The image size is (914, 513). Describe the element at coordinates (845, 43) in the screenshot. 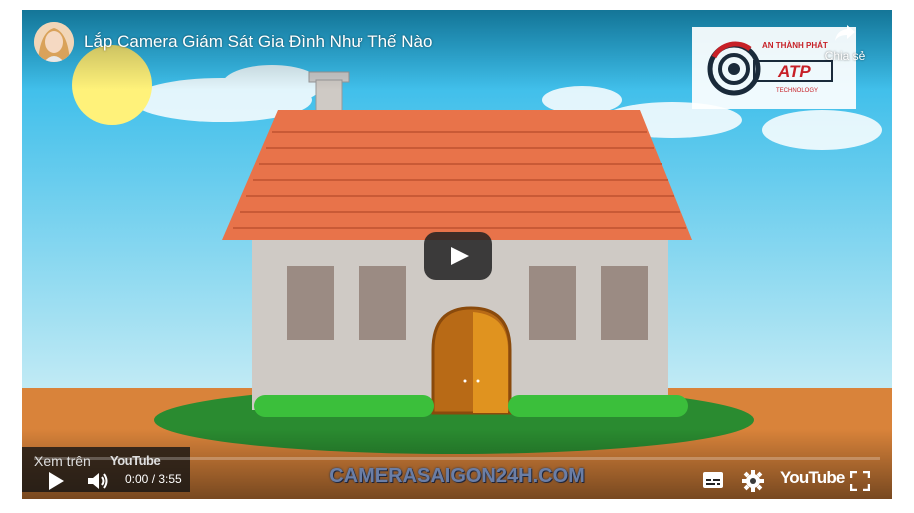

I see `share-button: Chia sẻ` at that location.